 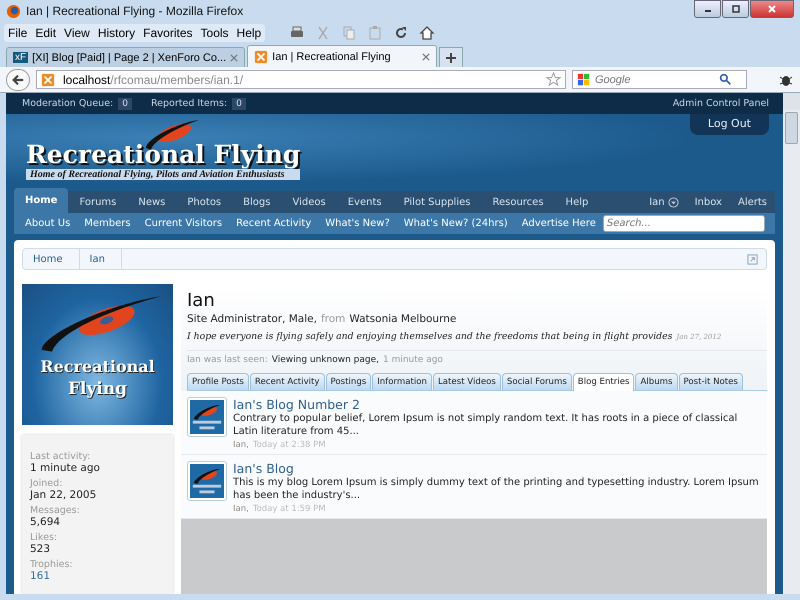 What do you see at coordinates (44, 537) in the screenshot?
I see `stat-label: Likes:` at bounding box center [44, 537].